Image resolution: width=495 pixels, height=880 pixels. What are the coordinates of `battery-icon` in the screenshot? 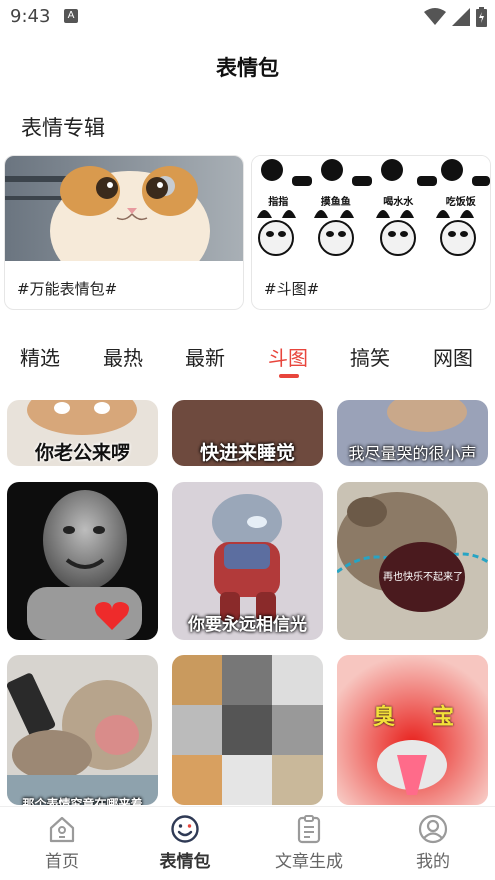 It's located at (481, 17).